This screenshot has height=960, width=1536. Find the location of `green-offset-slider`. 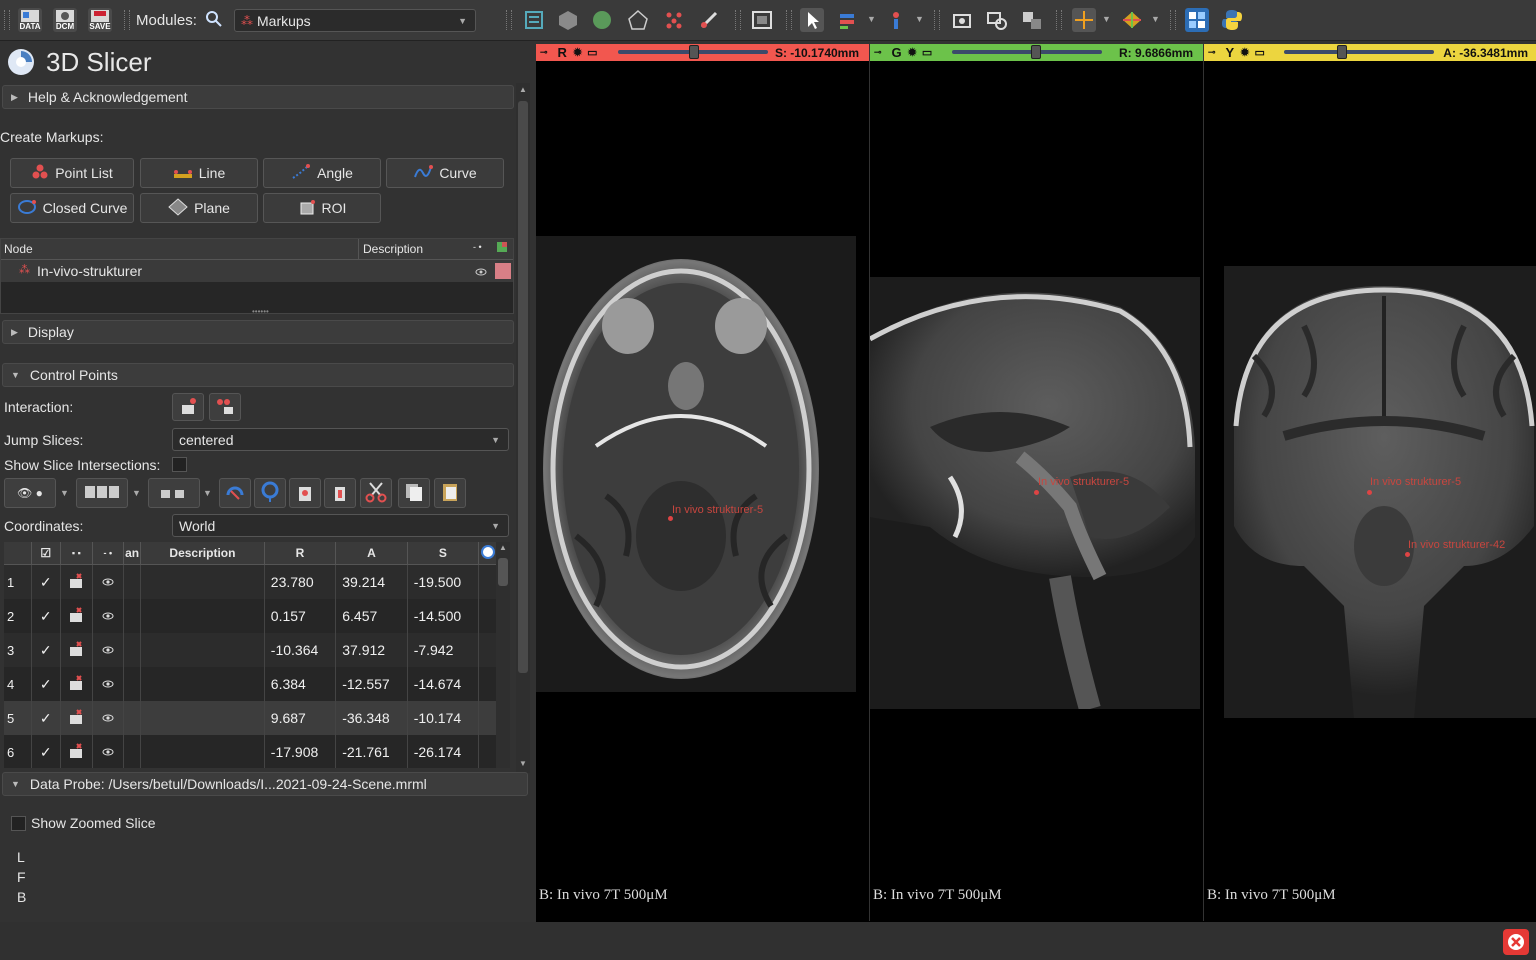

green-offset-slider is located at coordinates (1027, 52).